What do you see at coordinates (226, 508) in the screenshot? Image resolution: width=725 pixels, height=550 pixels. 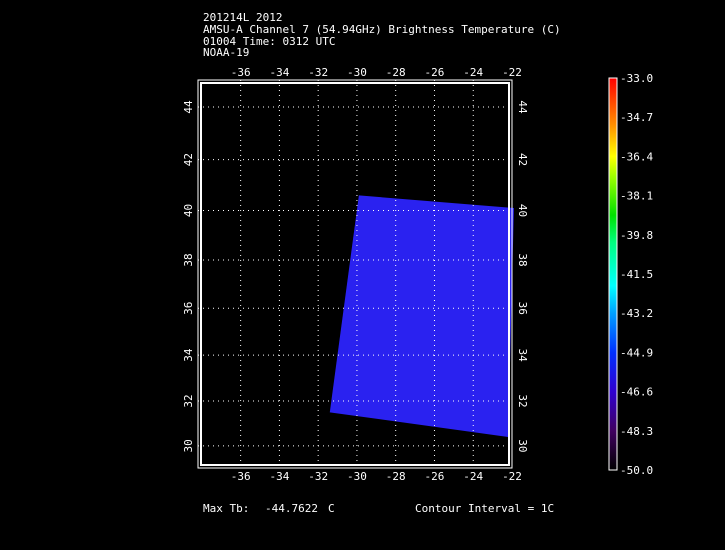 I see `max-tb-label: Max Tb:` at bounding box center [226, 508].